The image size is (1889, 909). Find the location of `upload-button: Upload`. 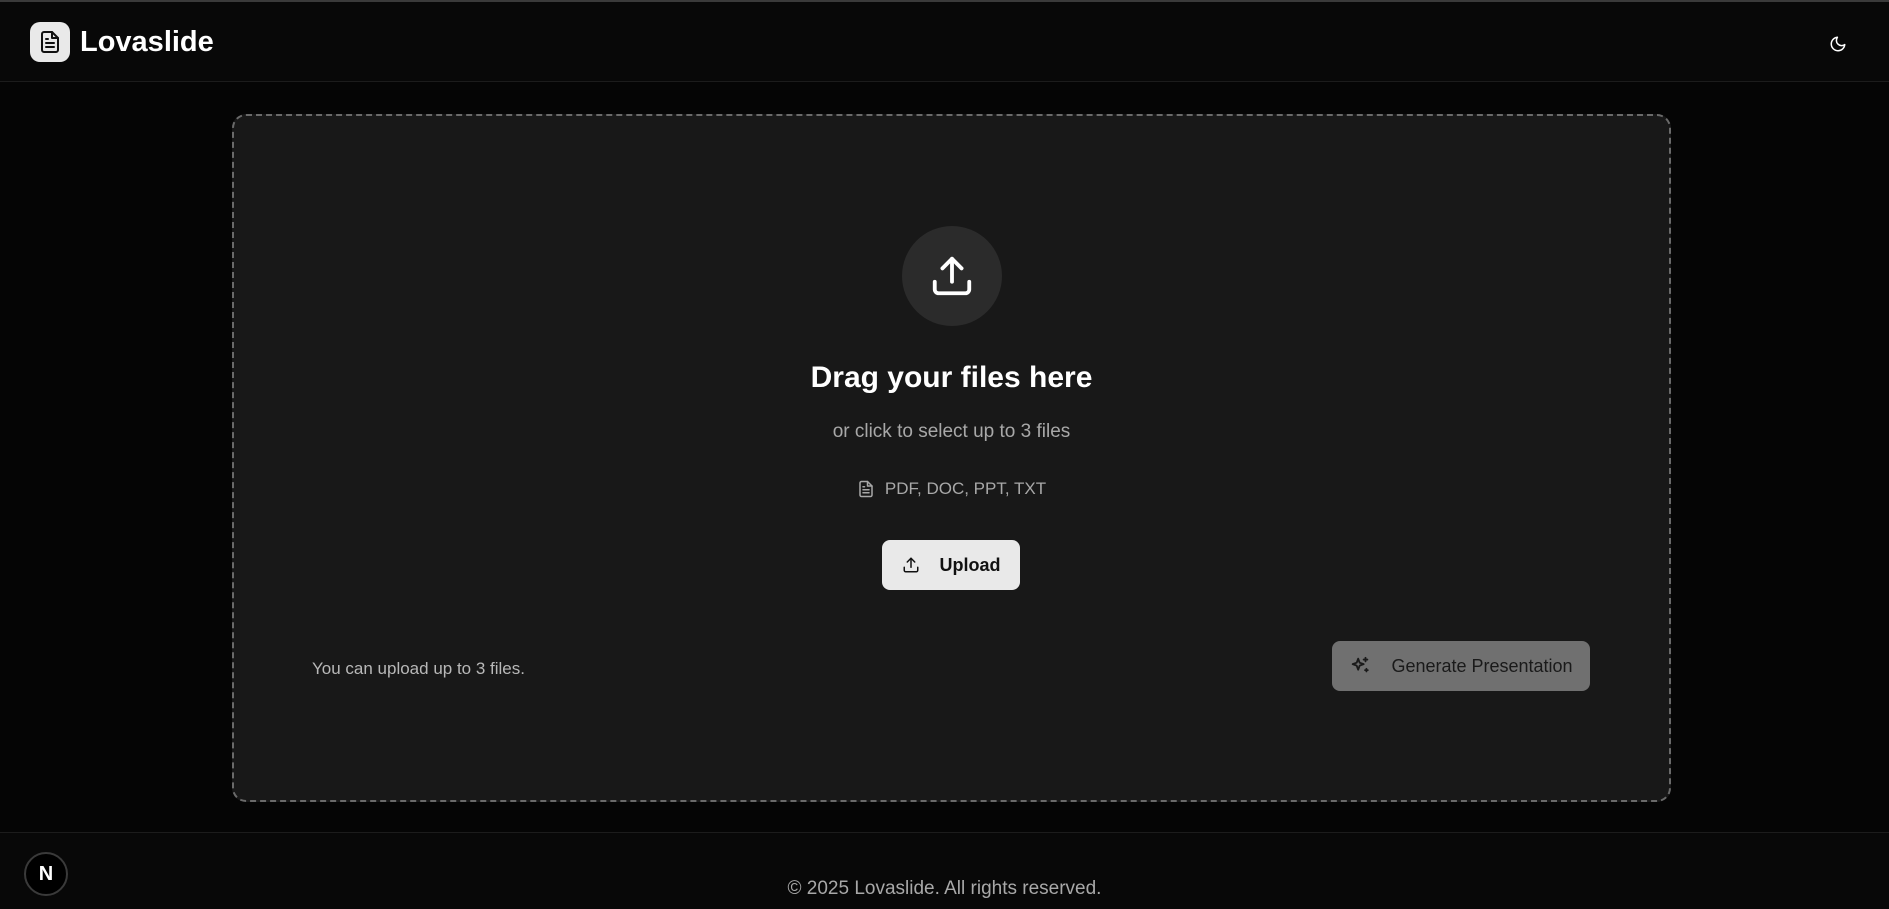

upload-button: Upload is located at coordinates (951, 565).